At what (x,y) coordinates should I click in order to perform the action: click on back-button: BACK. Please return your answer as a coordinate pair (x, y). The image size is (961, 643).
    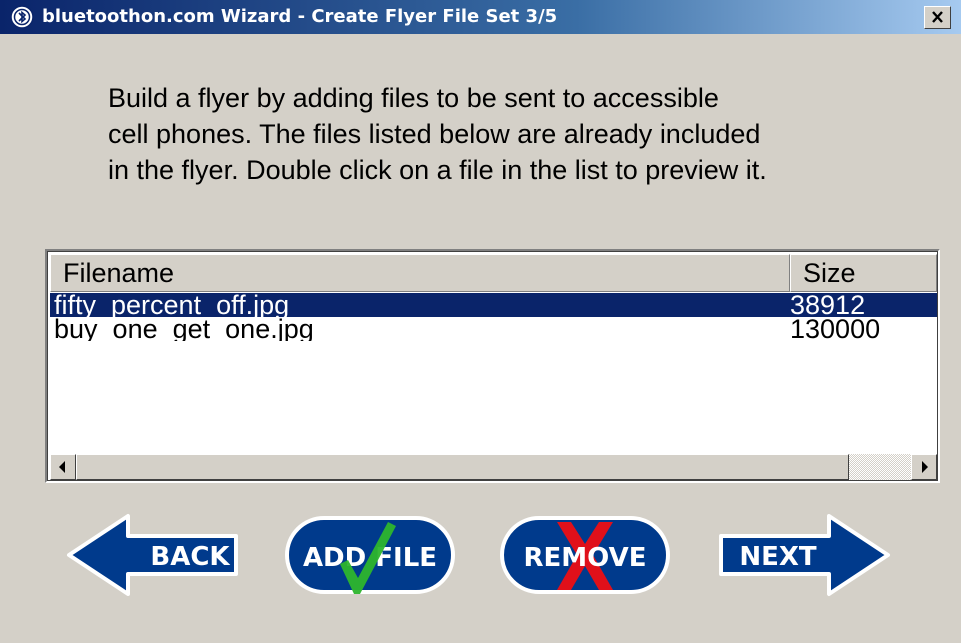
    Looking at the image, I should click on (153, 555).